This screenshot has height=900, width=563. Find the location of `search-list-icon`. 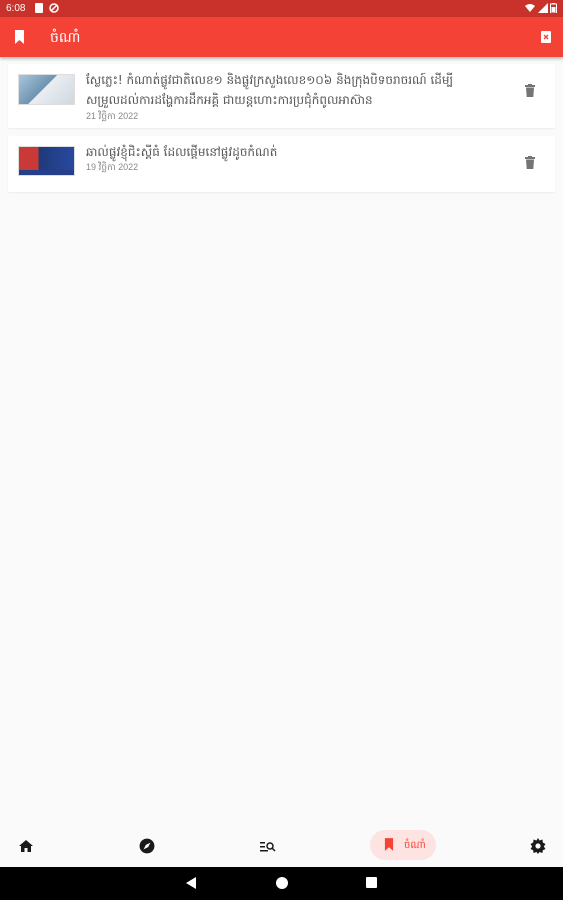

search-list-icon is located at coordinates (268, 846).